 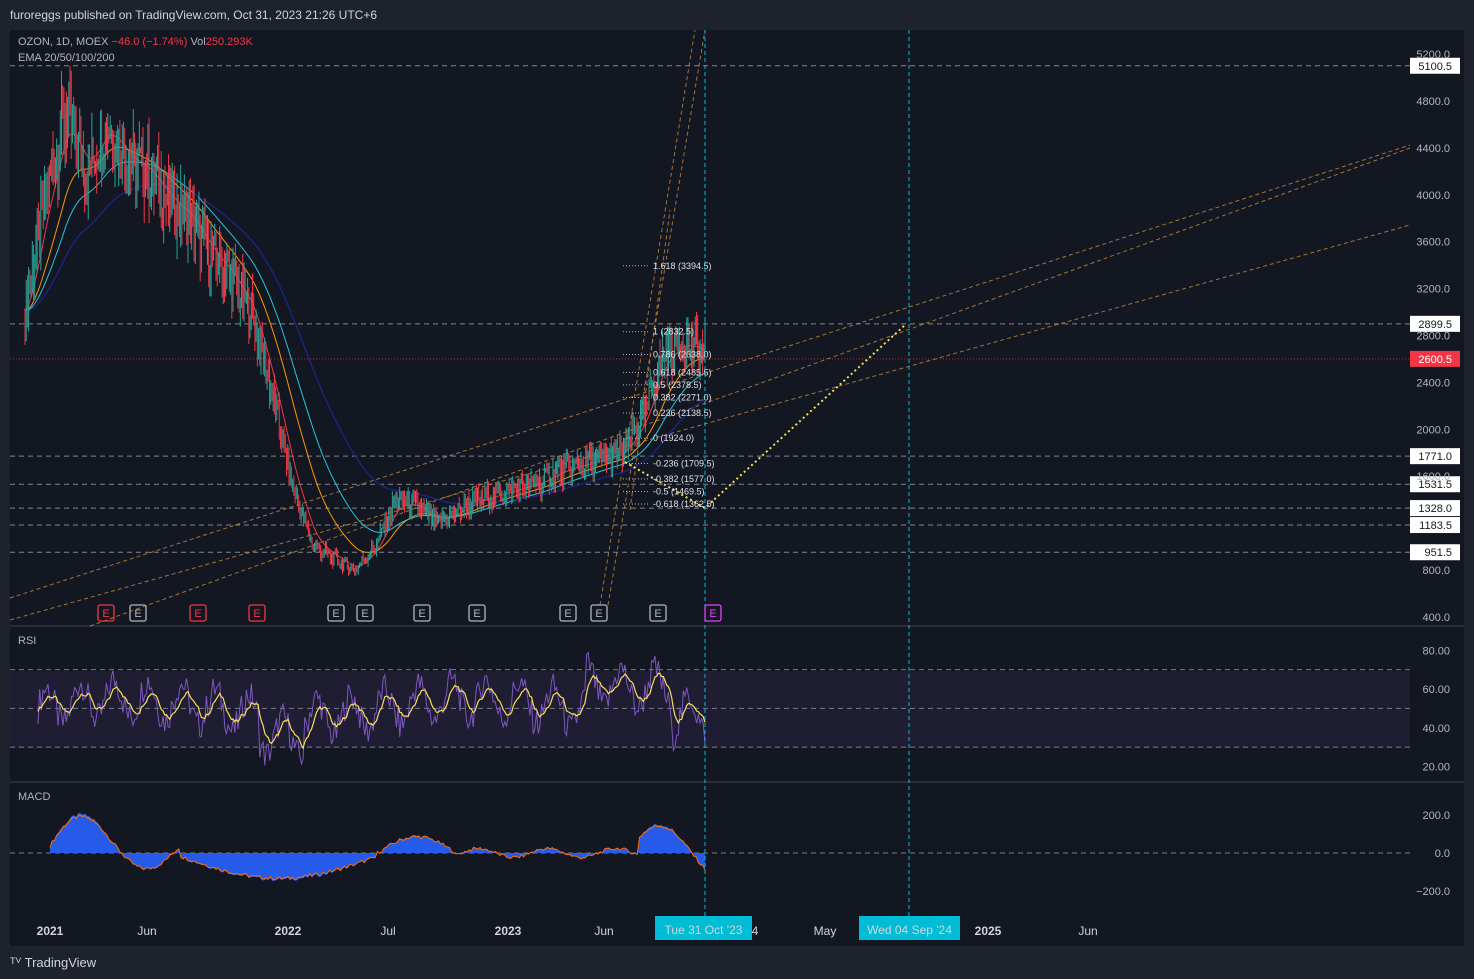 What do you see at coordinates (1433, 243) in the screenshot?
I see `price-scale-label: 3600.0` at bounding box center [1433, 243].